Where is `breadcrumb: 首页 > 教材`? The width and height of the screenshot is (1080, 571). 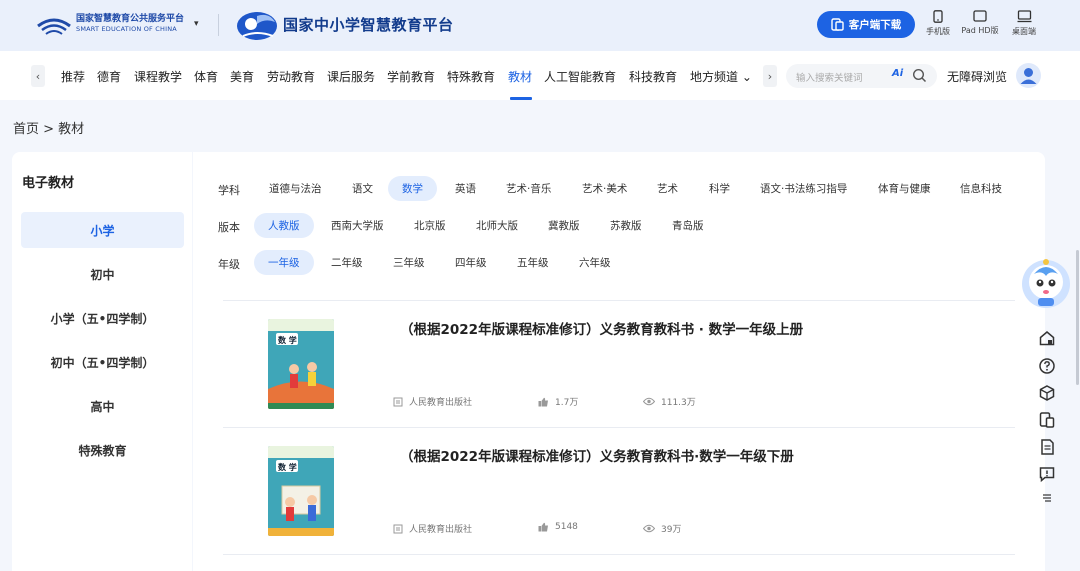 breadcrumb: 首页 > 教材 is located at coordinates (48, 127).